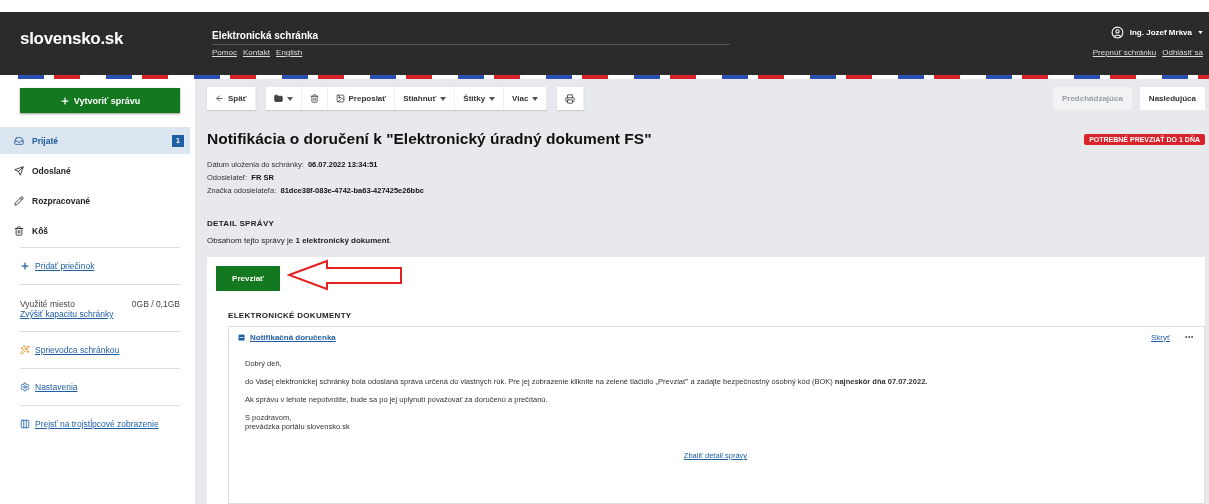 This screenshot has height=504, width=1209. Describe the element at coordinates (25, 350) in the screenshot. I see `wand-icon` at that location.